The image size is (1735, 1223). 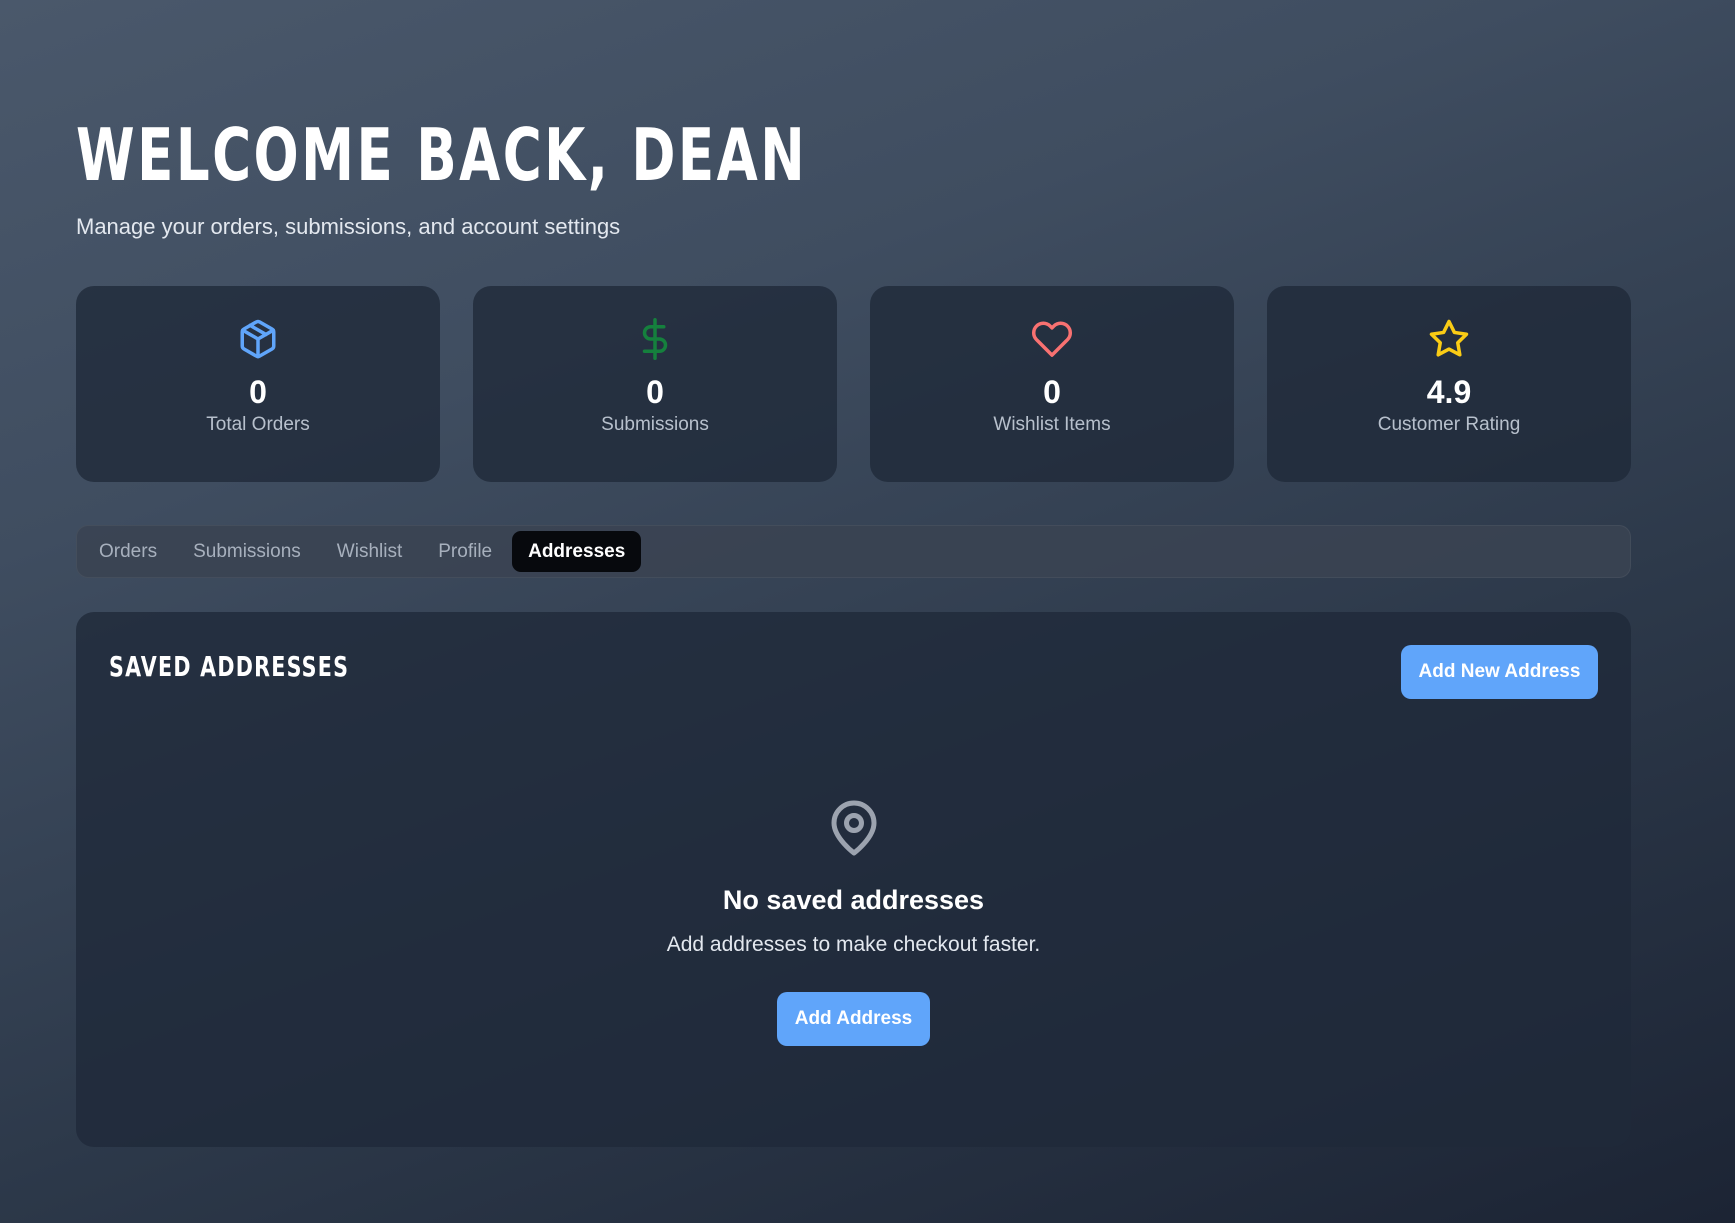 I want to click on stat-label: Submissions, so click(x=655, y=424).